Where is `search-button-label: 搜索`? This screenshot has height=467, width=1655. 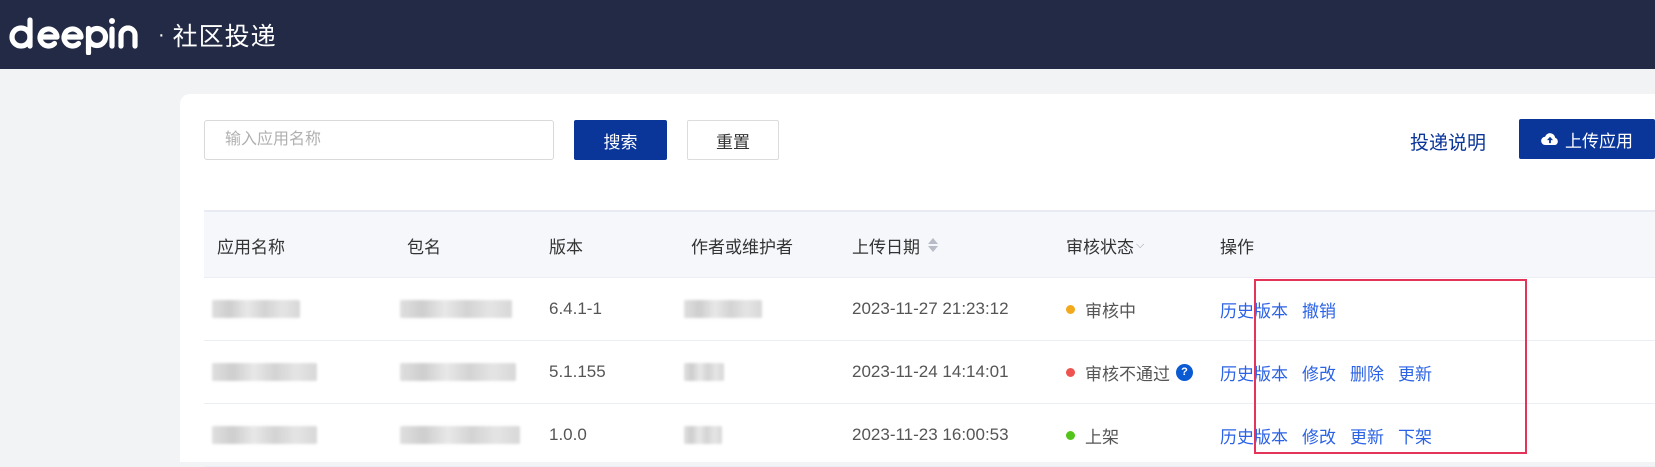 search-button-label: 搜索 is located at coordinates (620, 142).